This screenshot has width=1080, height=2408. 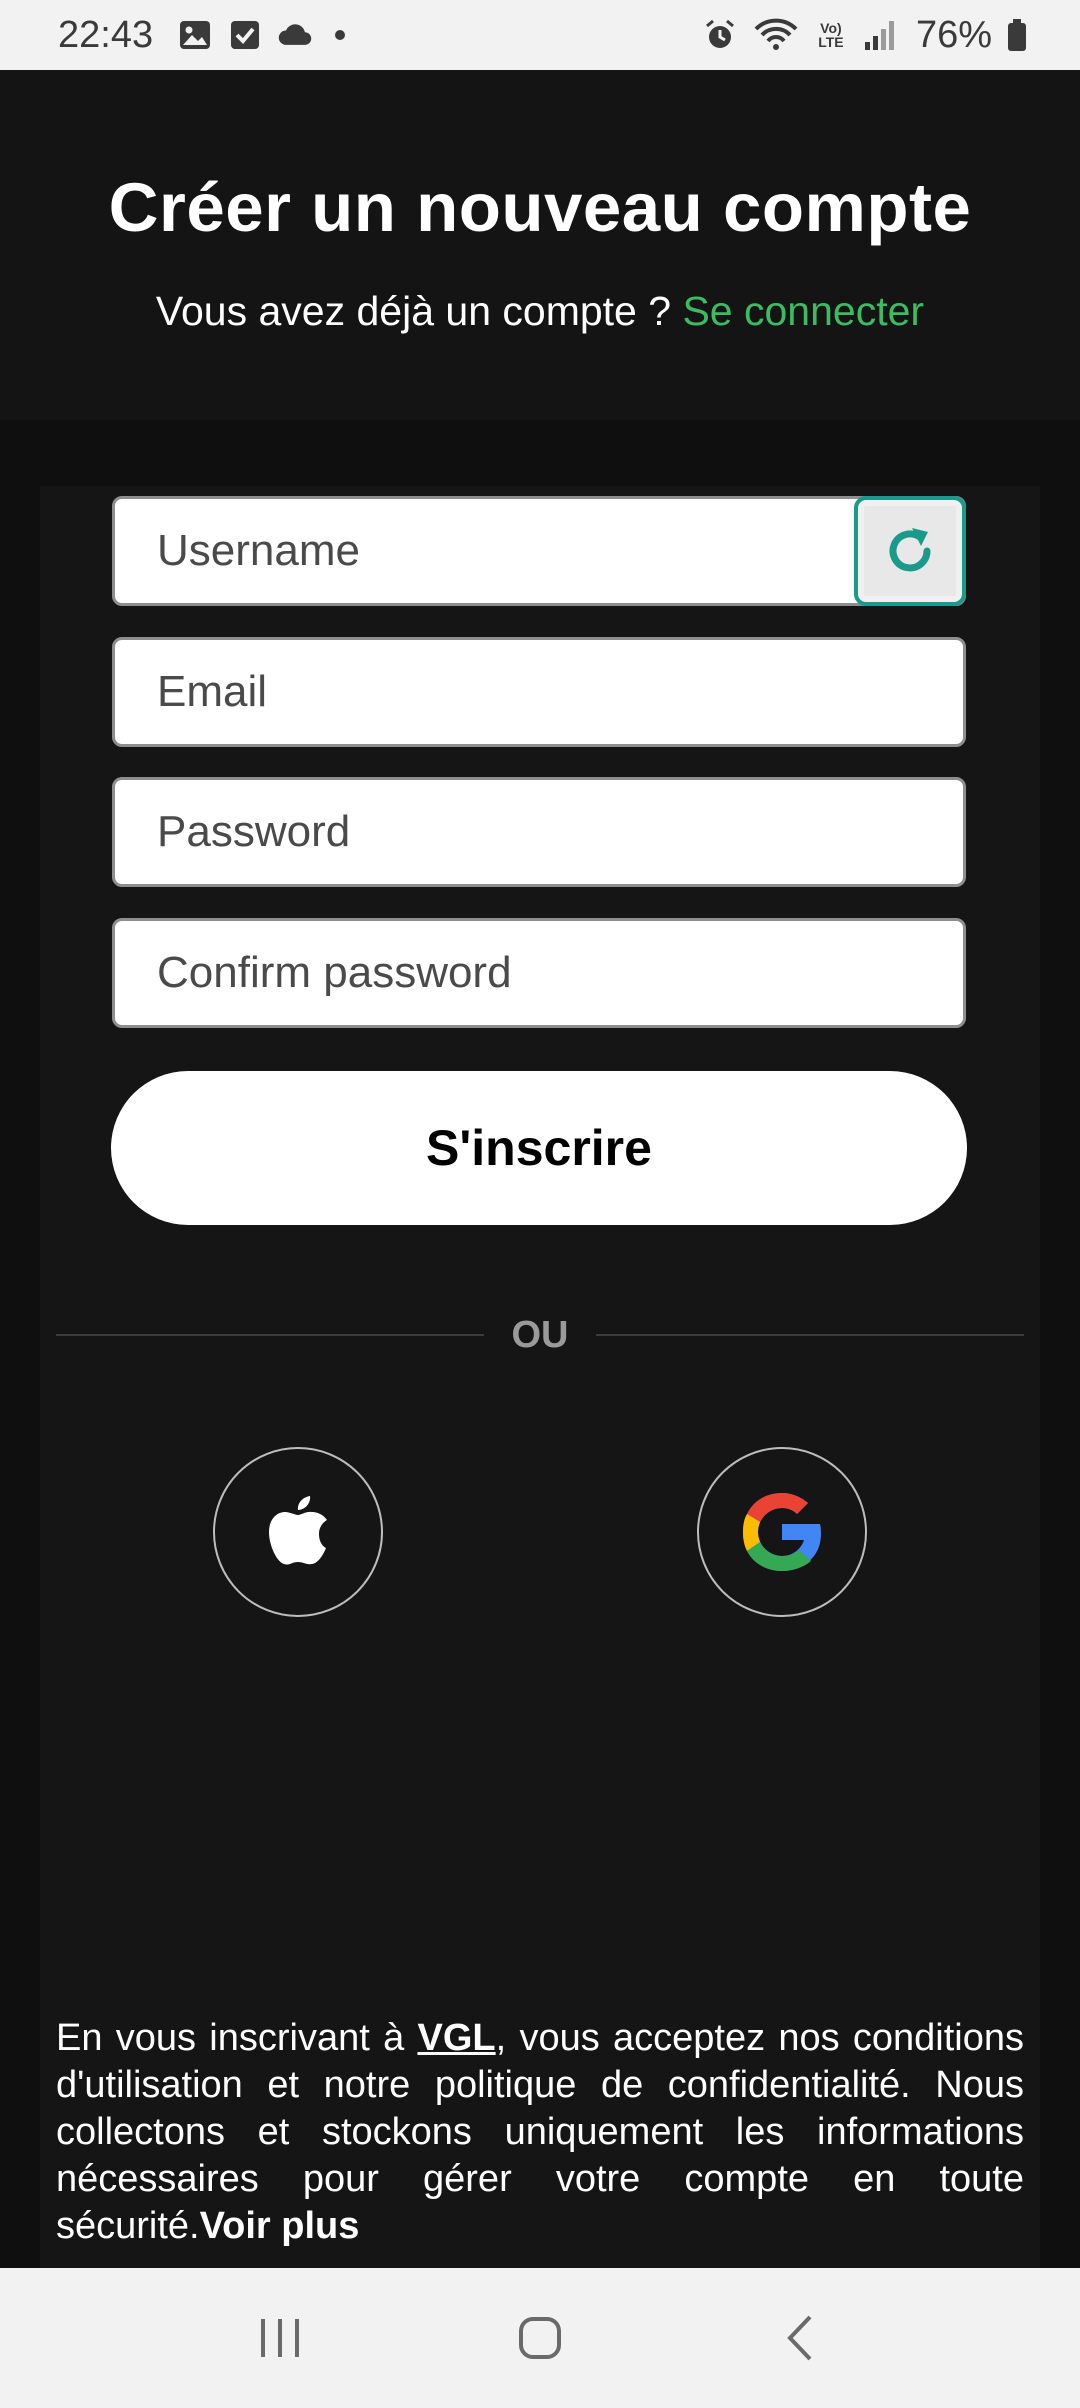 I want to click on status-bar-left: 22:43, so click(x=202, y=35).